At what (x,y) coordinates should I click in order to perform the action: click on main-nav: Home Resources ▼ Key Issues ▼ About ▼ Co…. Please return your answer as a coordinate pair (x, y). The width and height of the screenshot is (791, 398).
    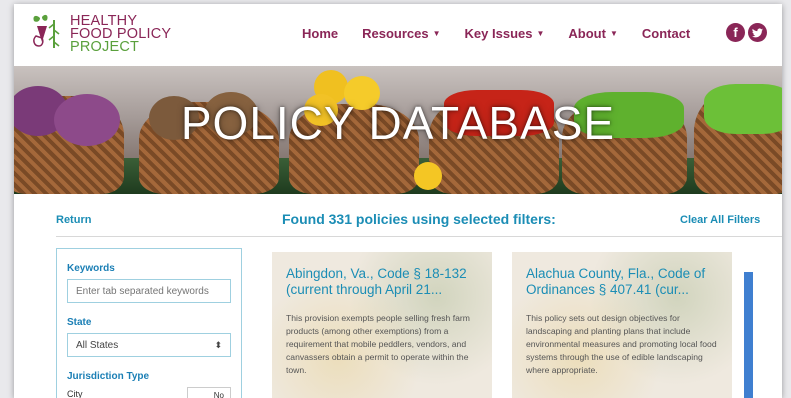
    Looking at the image, I should click on (508, 33).